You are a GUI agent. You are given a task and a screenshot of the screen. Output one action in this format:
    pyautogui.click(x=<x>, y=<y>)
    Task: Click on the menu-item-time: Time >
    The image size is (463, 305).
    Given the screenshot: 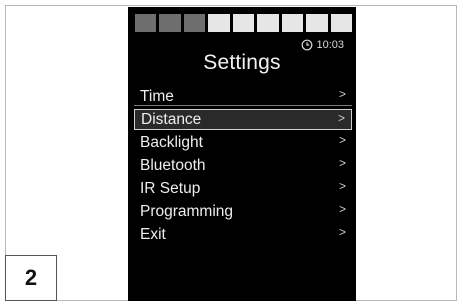 What is the action you would take?
    pyautogui.click(x=243, y=96)
    